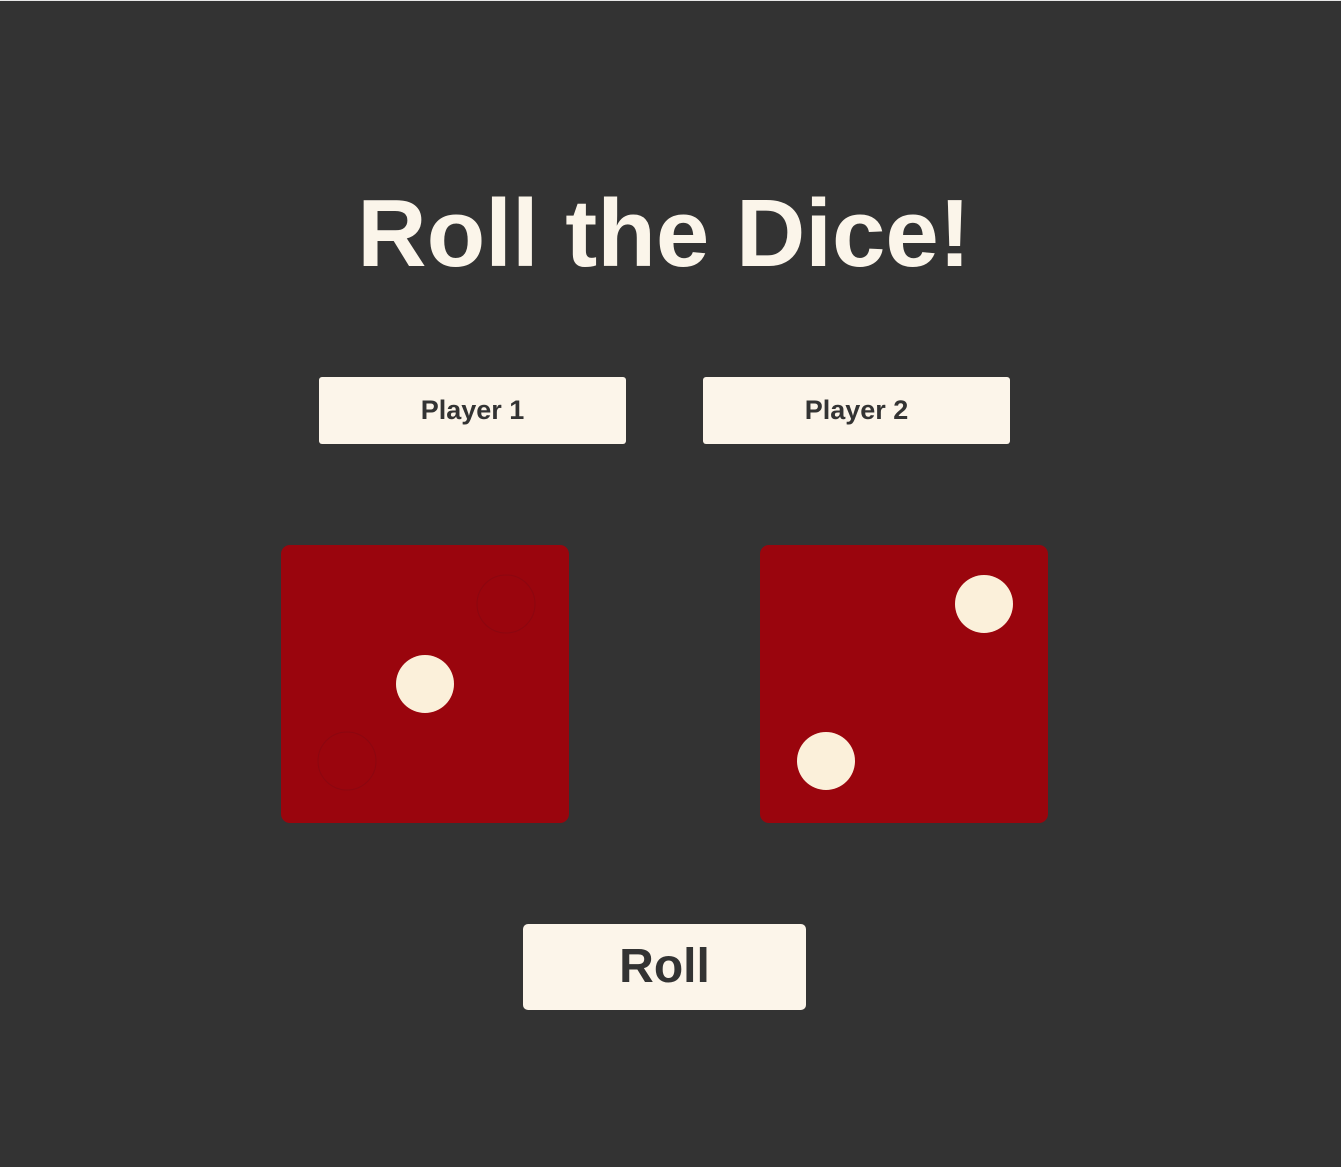  What do you see at coordinates (664, 233) in the screenshot?
I see `page-title: Roll the Dice!` at bounding box center [664, 233].